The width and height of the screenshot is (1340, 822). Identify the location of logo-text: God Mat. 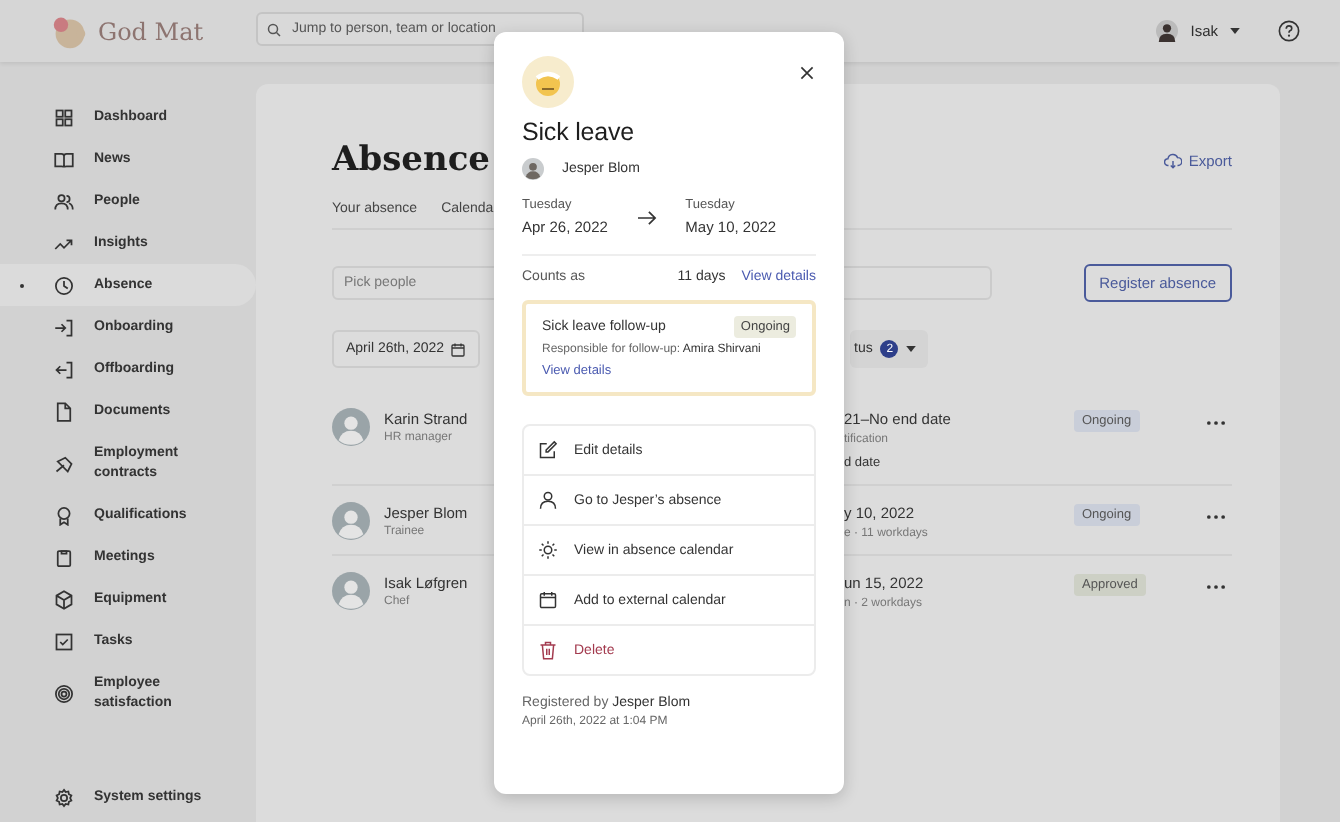
(151, 31).